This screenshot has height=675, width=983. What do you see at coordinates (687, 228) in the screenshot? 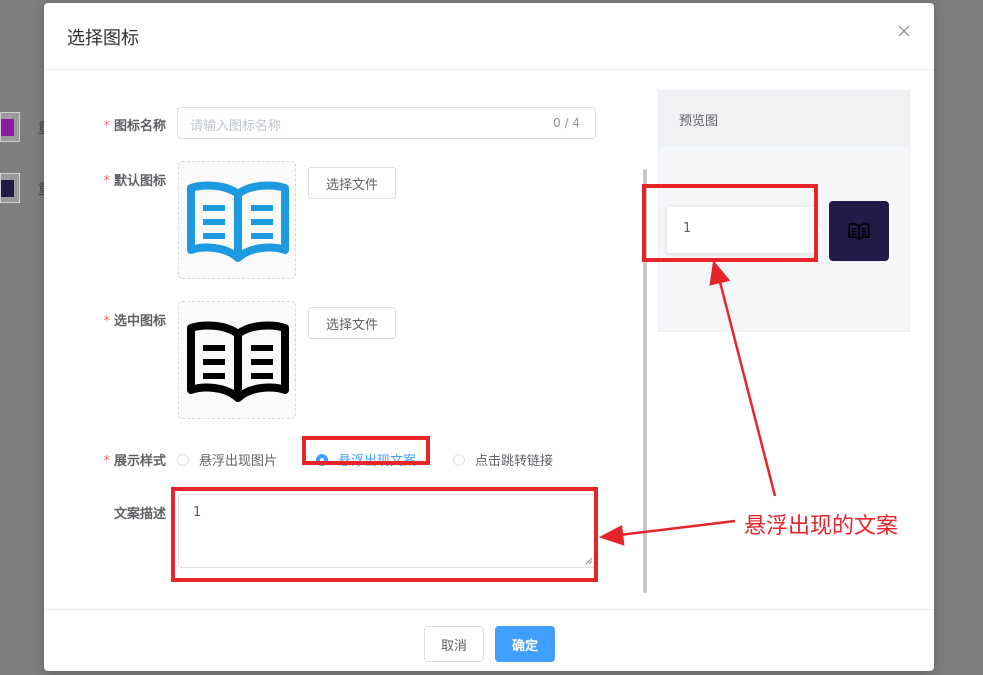
I see `preview-tooltip-text: 1` at bounding box center [687, 228].